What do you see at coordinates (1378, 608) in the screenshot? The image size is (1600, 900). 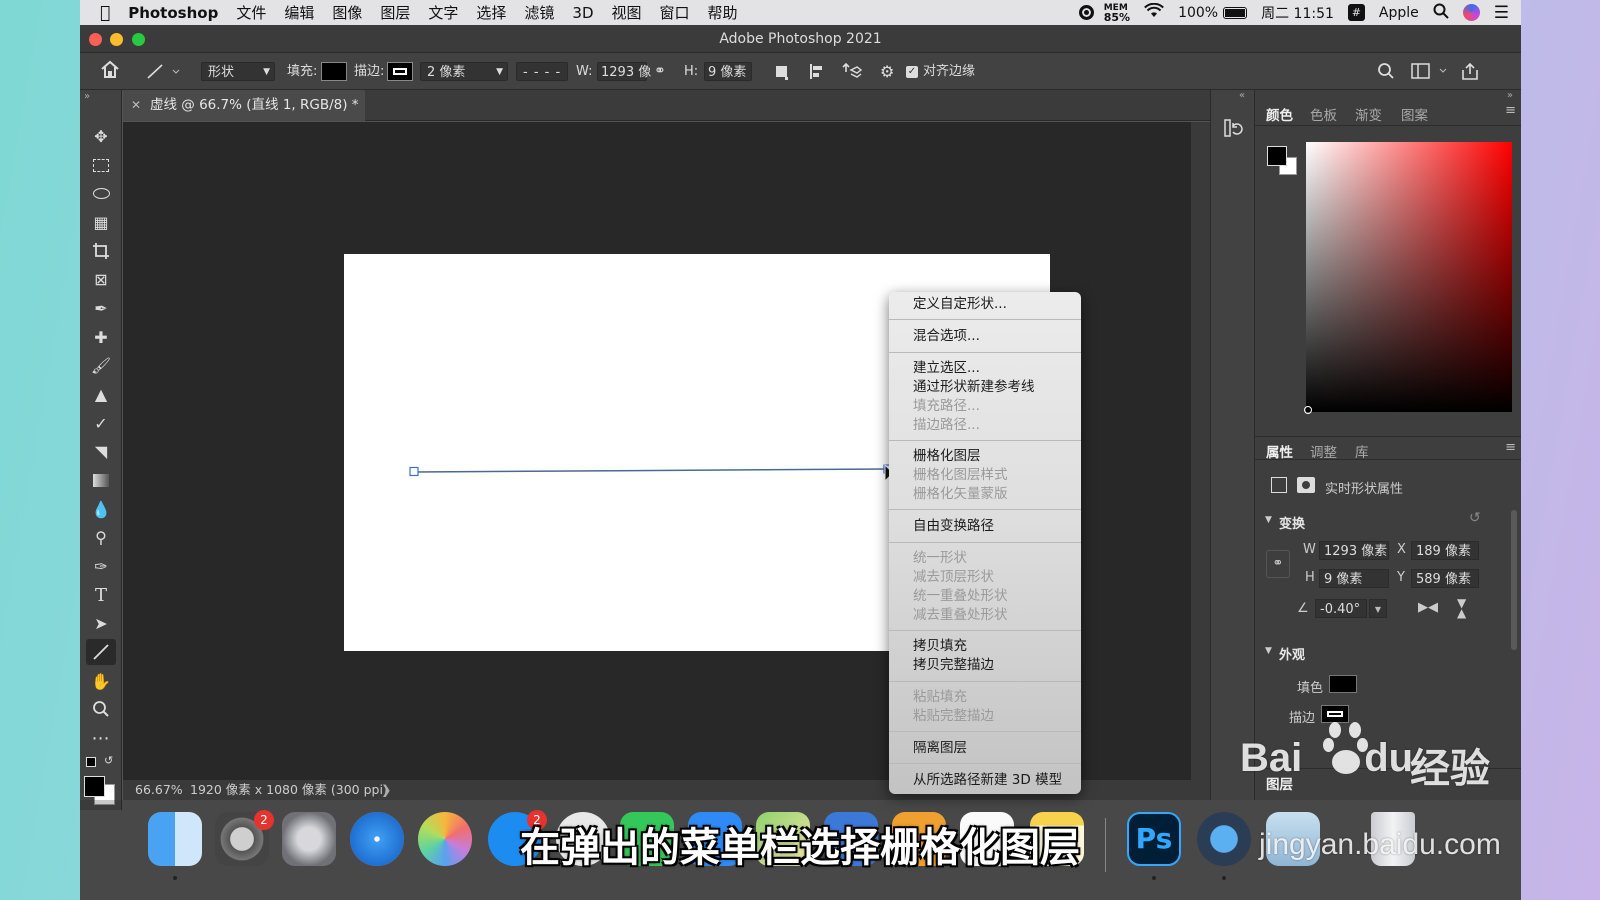 I see `angle-dropdown: ▼` at bounding box center [1378, 608].